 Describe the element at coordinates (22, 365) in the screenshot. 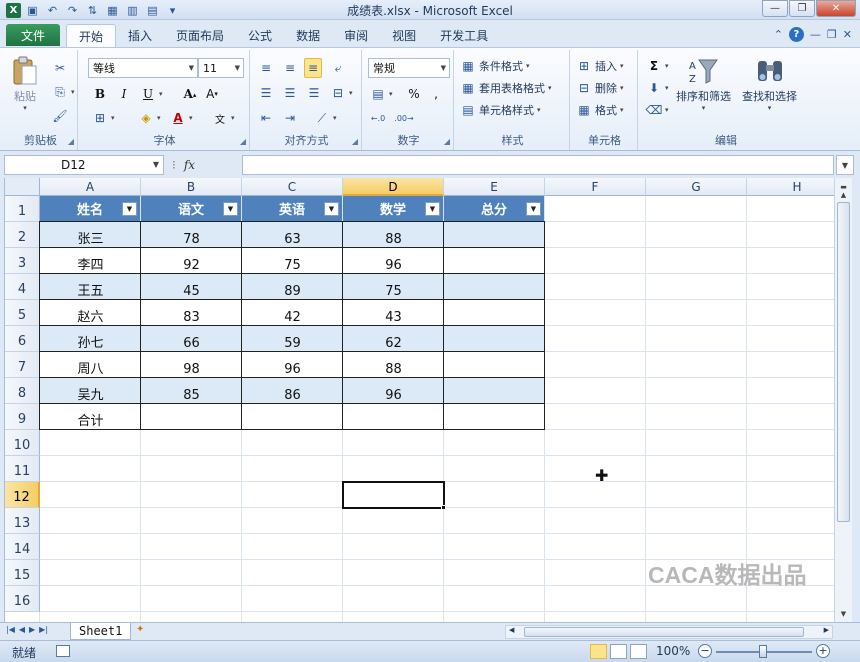

I see `row-header-7: 7` at that location.